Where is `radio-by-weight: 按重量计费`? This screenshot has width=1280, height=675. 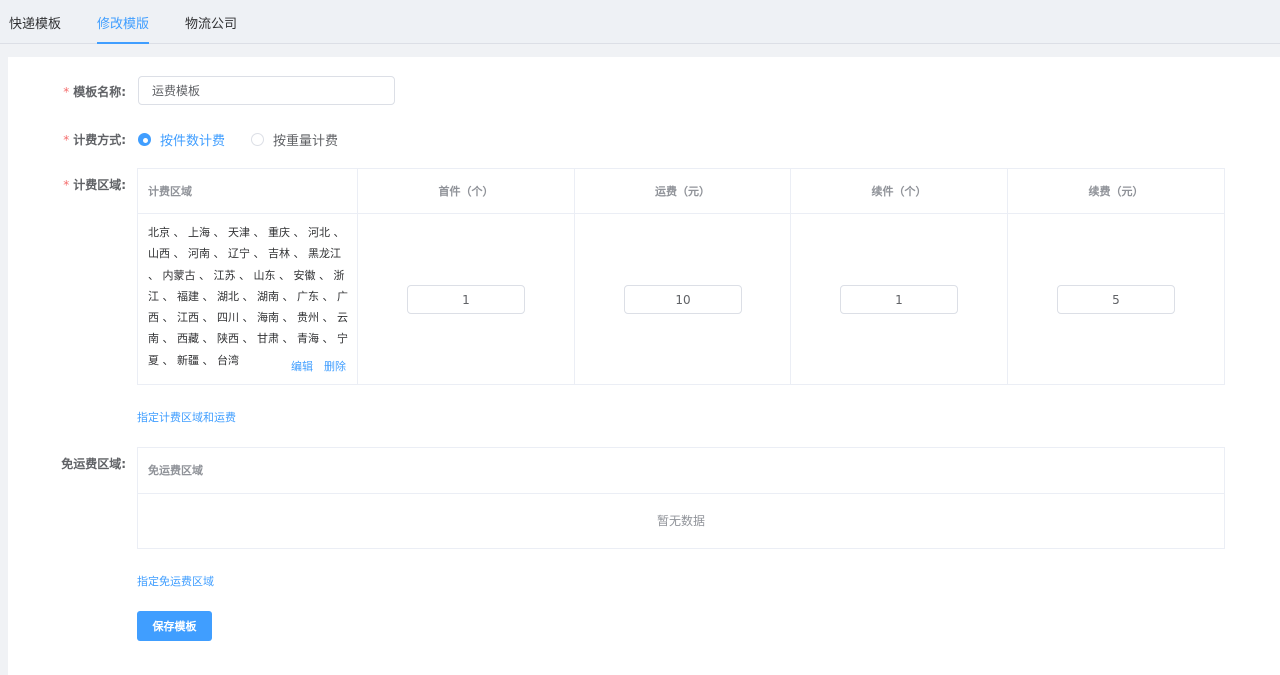 radio-by-weight: 按重量计费 is located at coordinates (294, 139).